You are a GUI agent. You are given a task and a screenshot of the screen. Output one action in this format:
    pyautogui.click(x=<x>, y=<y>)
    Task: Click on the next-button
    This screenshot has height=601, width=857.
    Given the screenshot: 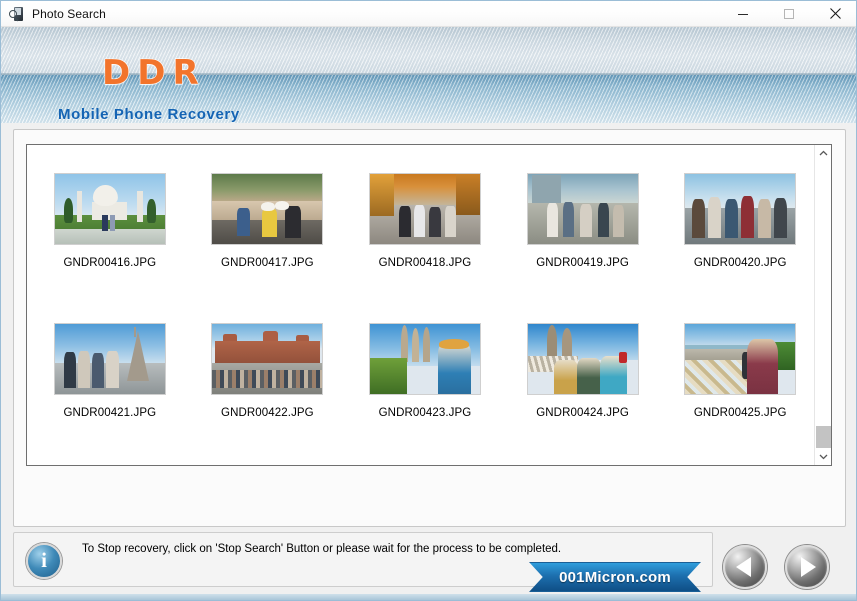 What is the action you would take?
    pyautogui.click(x=807, y=567)
    